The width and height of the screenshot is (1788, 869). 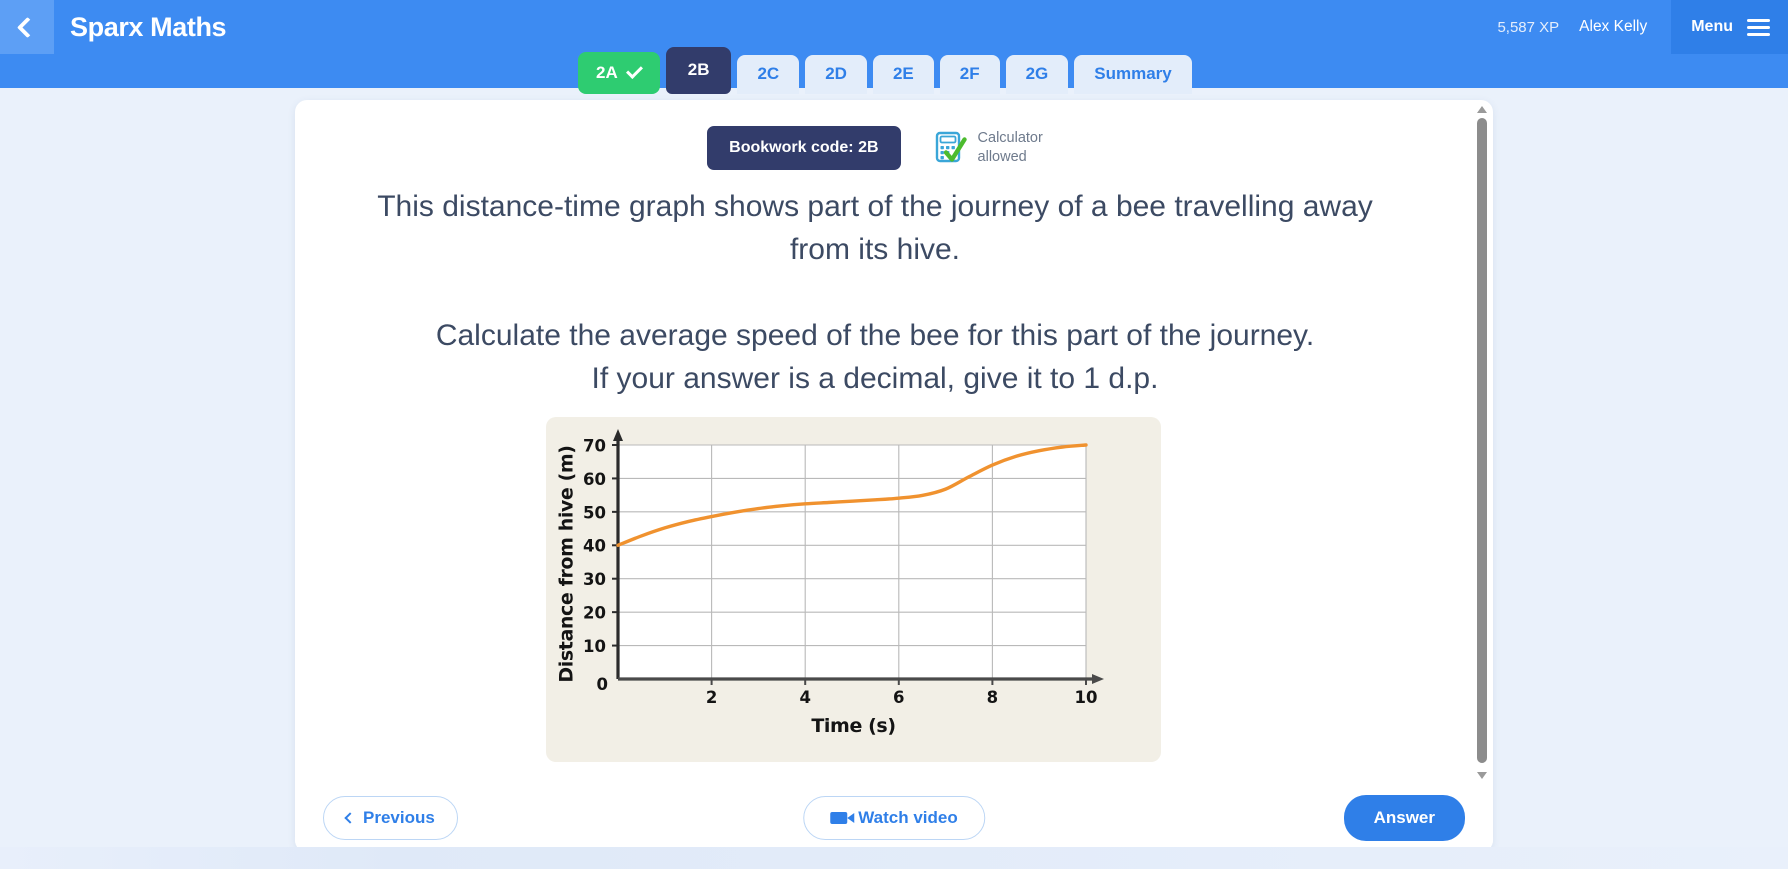 What do you see at coordinates (594, 613) in the screenshot?
I see `svg-text: 20` at bounding box center [594, 613].